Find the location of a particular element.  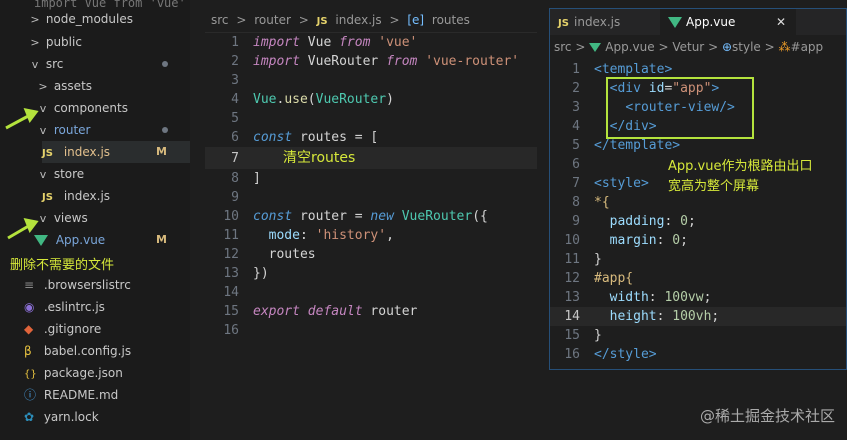

code-line: 16 </style> is located at coordinates (610, 354).